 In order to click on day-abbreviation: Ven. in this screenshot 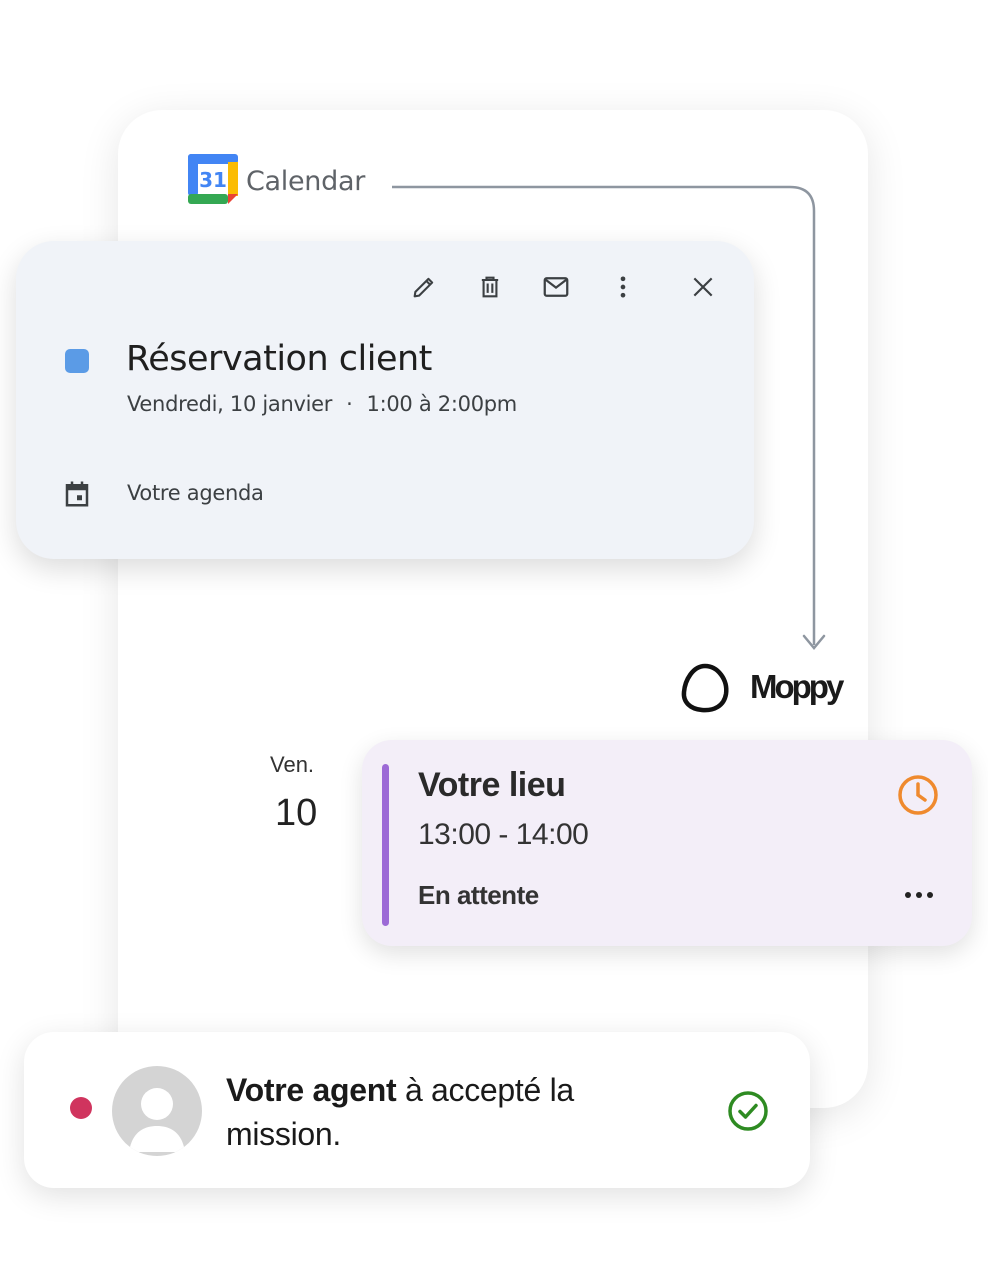, I will do `click(292, 764)`.